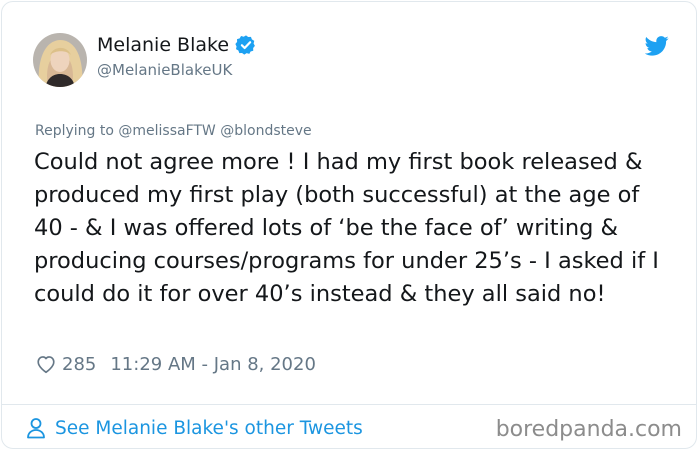 This screenshot has width=700, height=452. I want to click on heart-icon, so click(46, 364).